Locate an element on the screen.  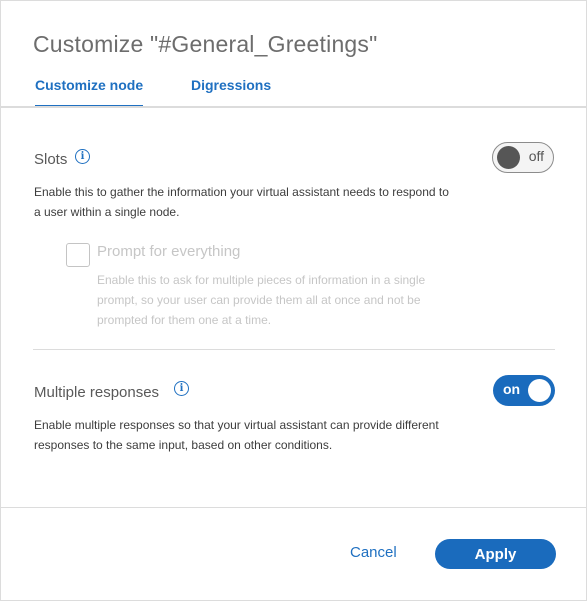
slots-toggle: off is located at coordinates (523, 157).